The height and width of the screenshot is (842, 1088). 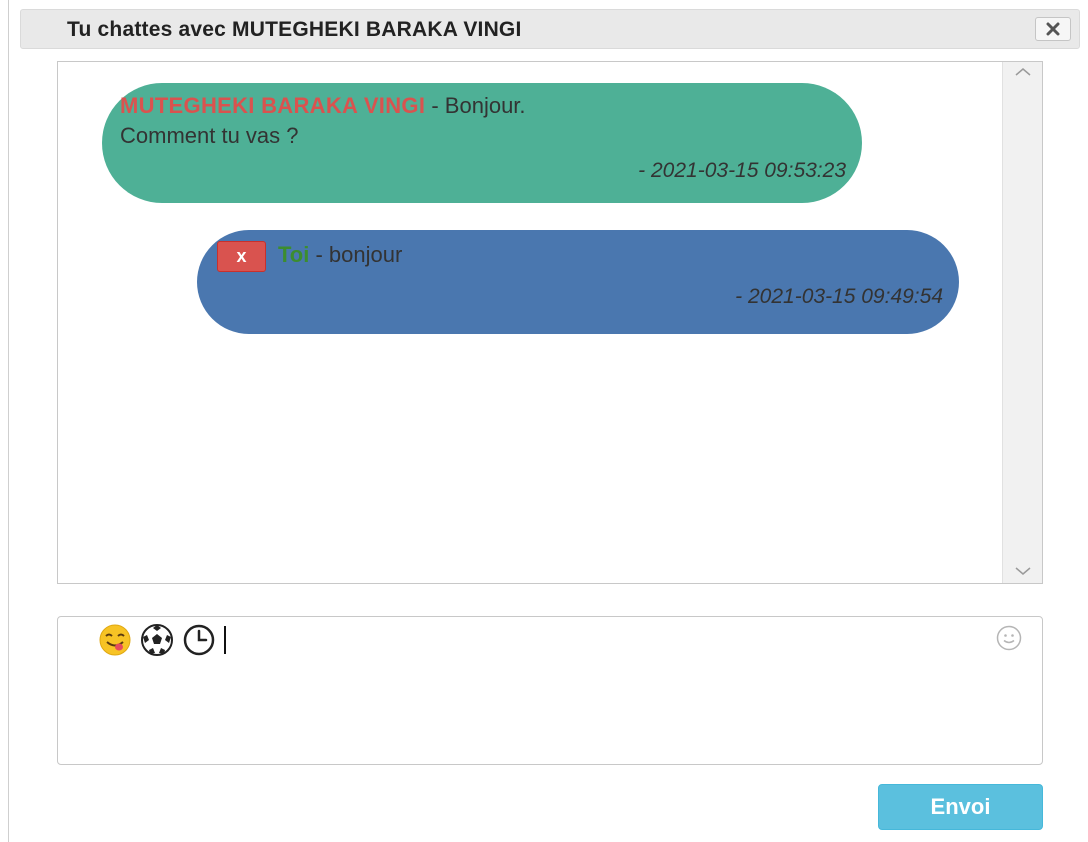 What do you see at coordinates (1023, 72) in the screenshot?
I see `chevron-up-icon` at bounding box center [1023, 72].